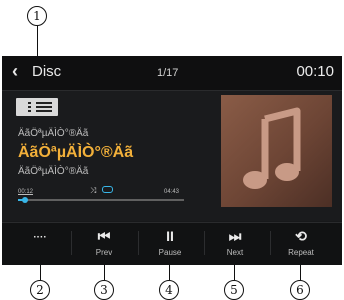 Image resolution: width=344 pixels, height=300 pixels. I want to click on more-button: ····, so click(40, 244).